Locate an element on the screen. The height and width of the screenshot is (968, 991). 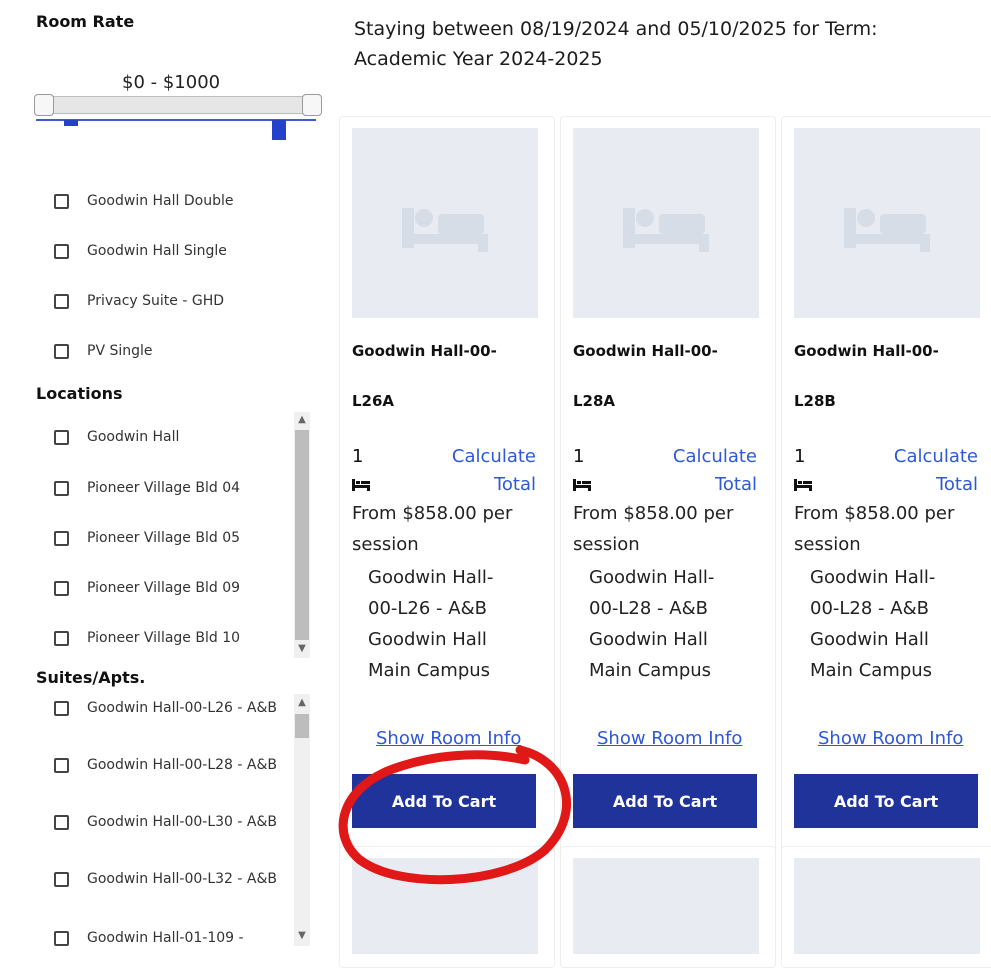
suites-heading: Suites/Apts. is located at coordinates (91, 677).